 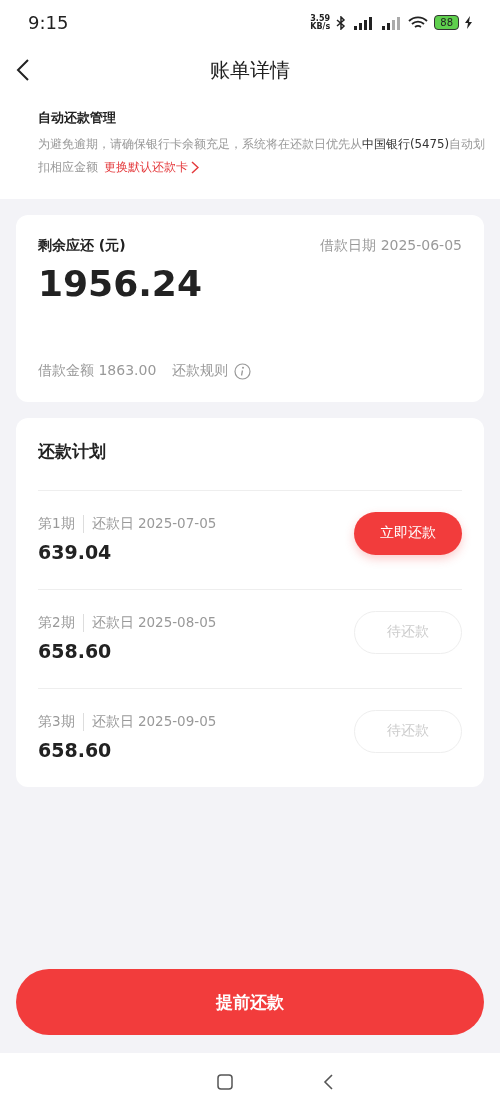 I want to click on prepay-button: 提前还款, so click(x=250, y=1002).